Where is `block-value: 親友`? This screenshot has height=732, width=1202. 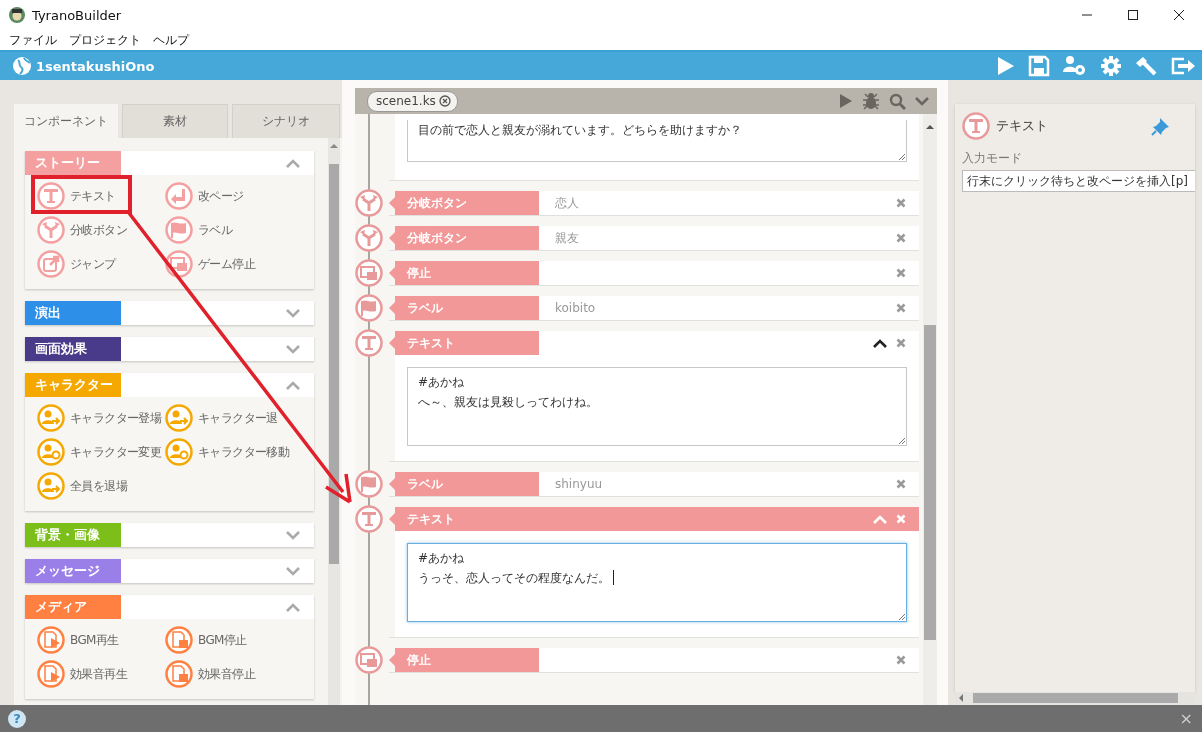 block-value: 親友 is located at coordinates (567, 238).